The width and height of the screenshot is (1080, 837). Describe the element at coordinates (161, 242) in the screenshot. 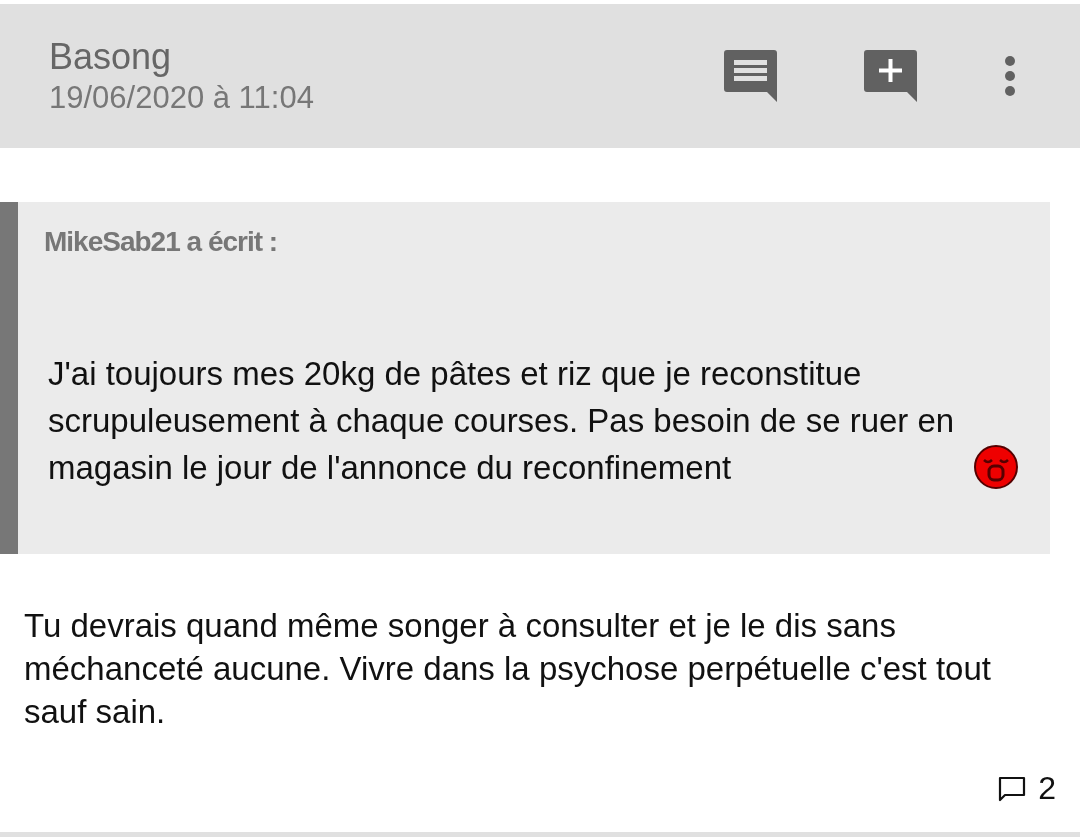

I see `quote-author: MikeSab21 a écrit :` at that location.